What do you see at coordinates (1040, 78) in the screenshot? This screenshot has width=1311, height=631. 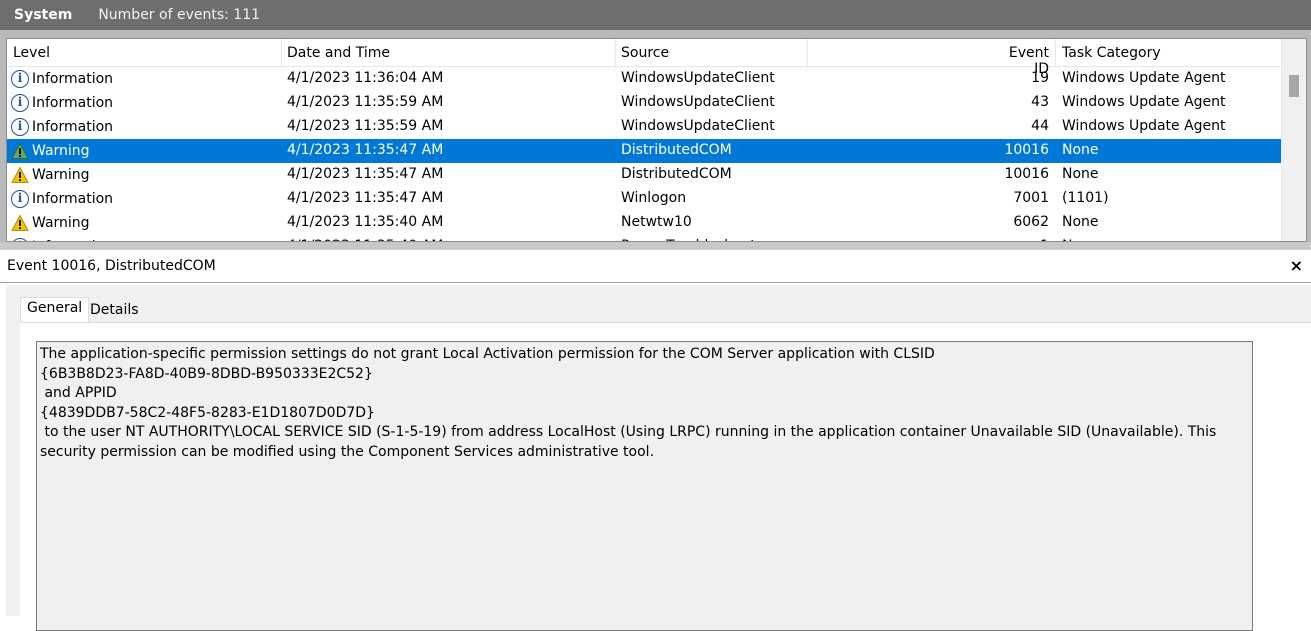 I see `cell-event-id: 19` at bounding box center [1040, 78].